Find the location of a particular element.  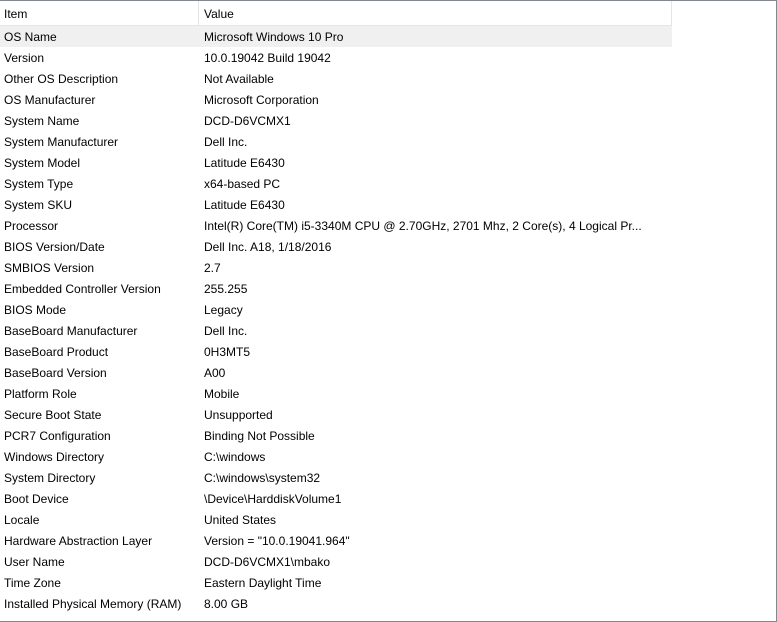

row-item-cell: User Name is located at coordinates (34, 562).